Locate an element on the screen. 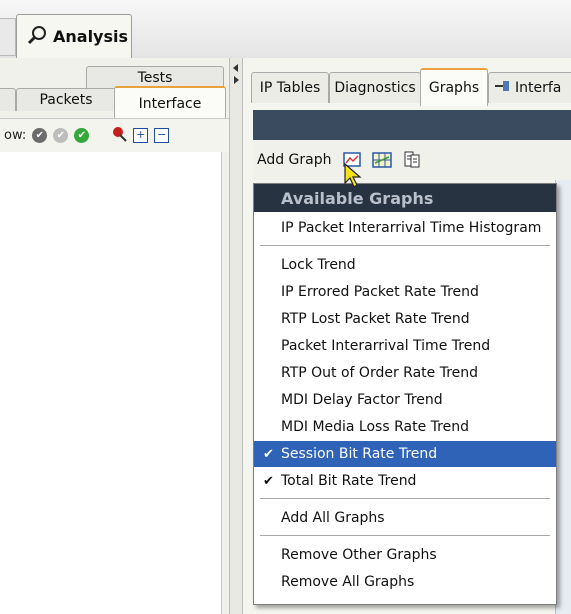 This screenshot has width=571, height=614. tab-interface-right: Interfa is located at coordinates (529, 87).